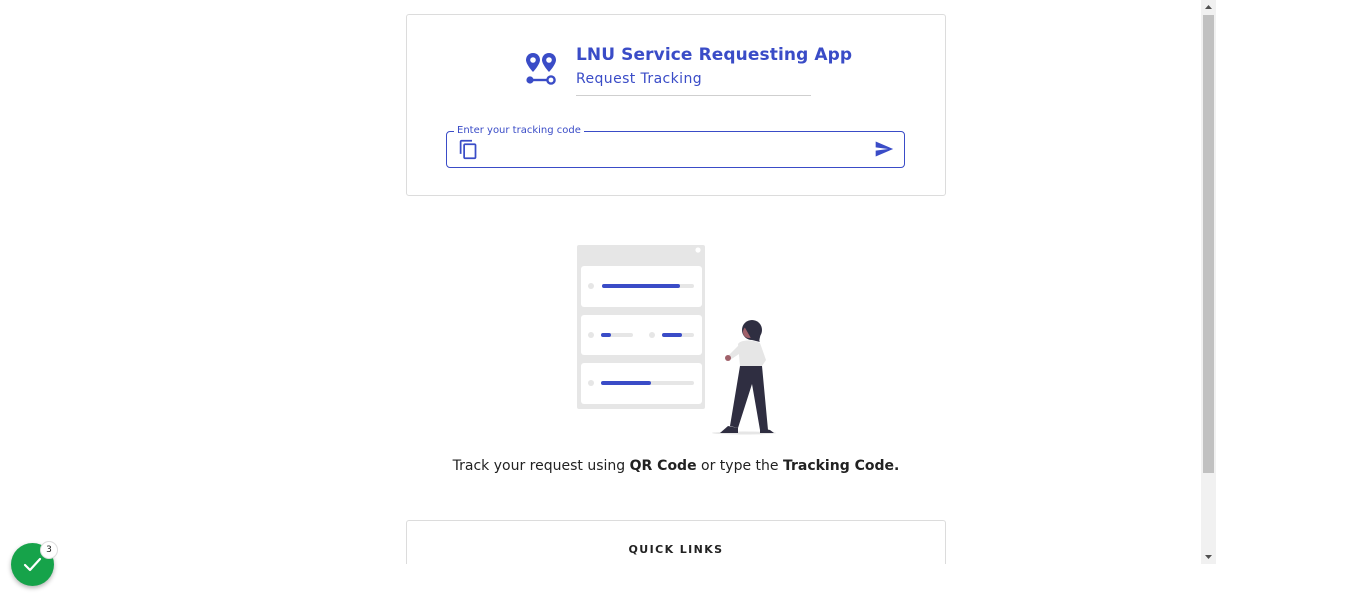 The width and height of the screenshot is (1366, 595). I want to click on scroll-down-arrow-icon, so click(1208, 556).